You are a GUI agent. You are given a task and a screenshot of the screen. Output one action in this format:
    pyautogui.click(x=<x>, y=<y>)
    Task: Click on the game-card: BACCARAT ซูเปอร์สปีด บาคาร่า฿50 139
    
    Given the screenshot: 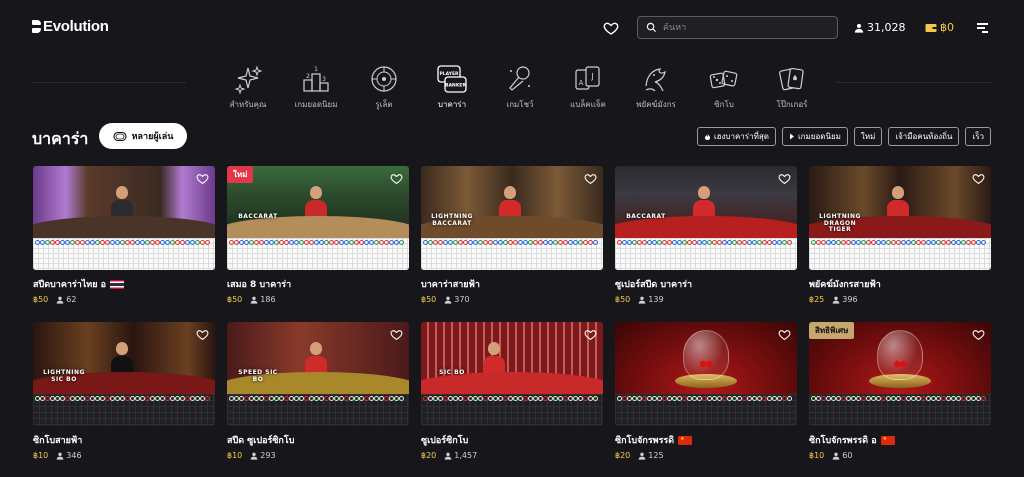 What is the action you would take?
    pyautogui.click(x=706, y=235)
    